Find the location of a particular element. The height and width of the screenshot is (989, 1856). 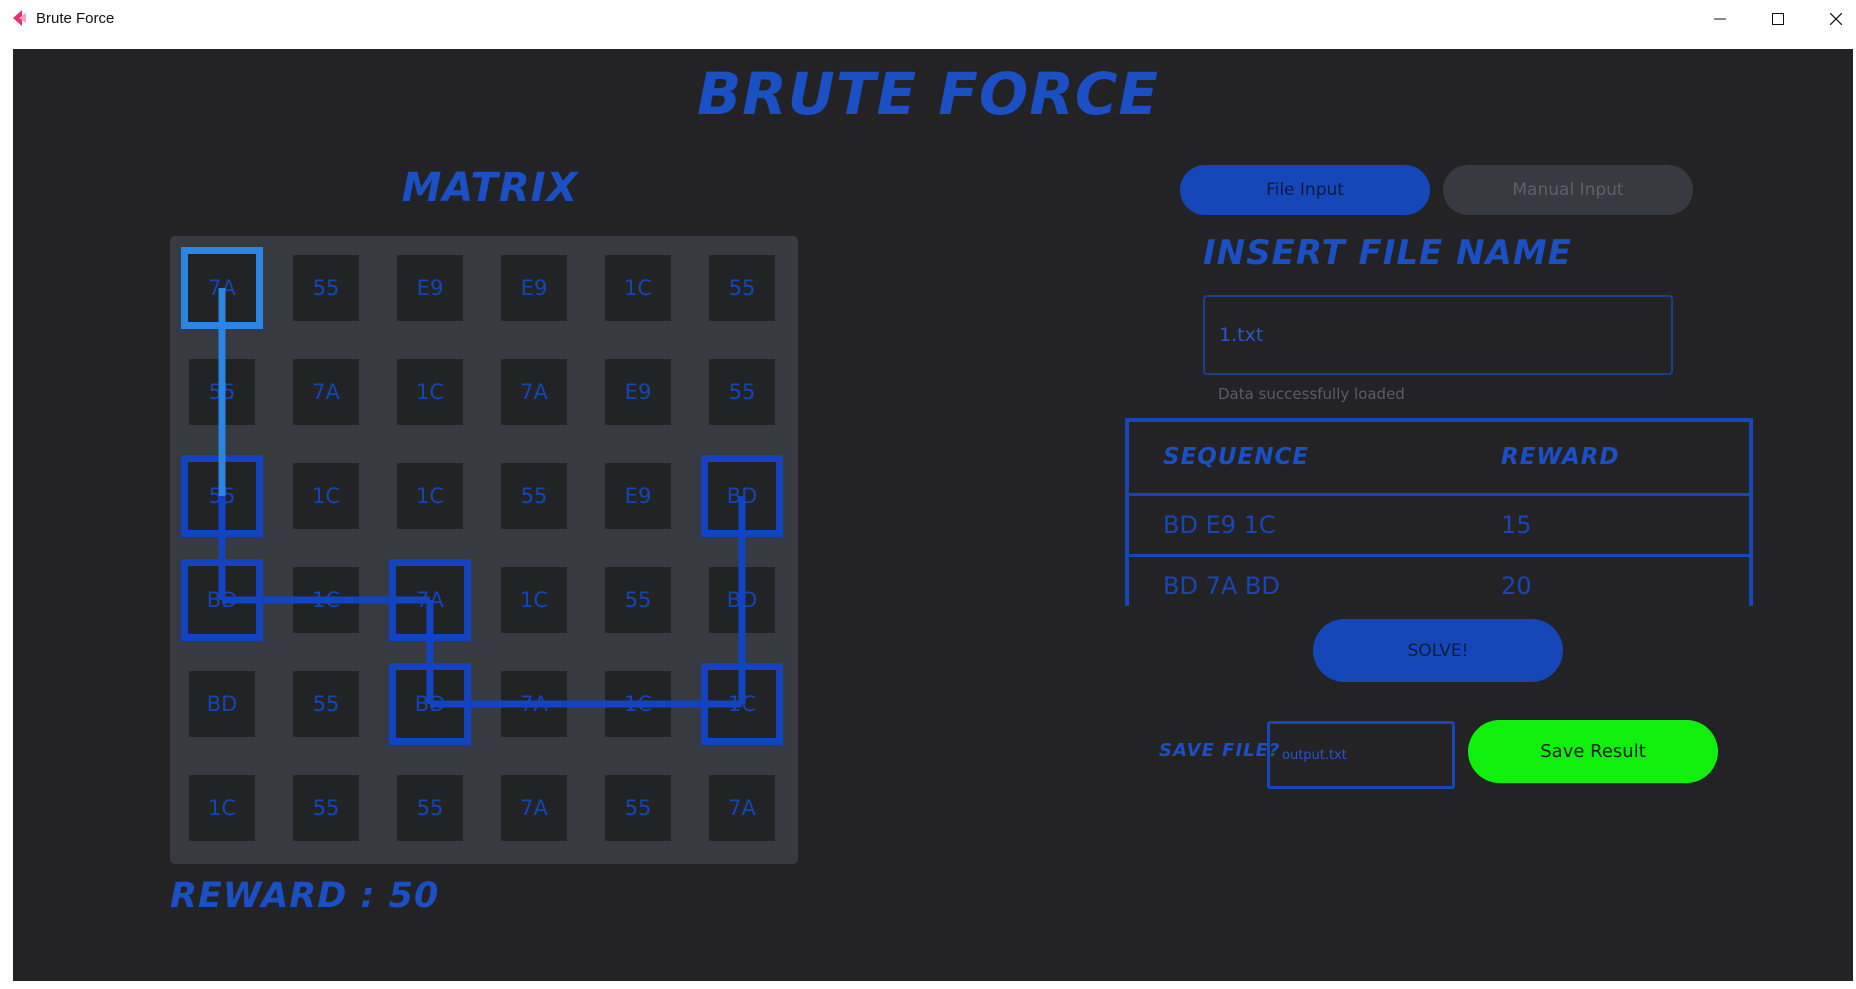

matrix-title: MATRIX is located at coordinates (490, 188).